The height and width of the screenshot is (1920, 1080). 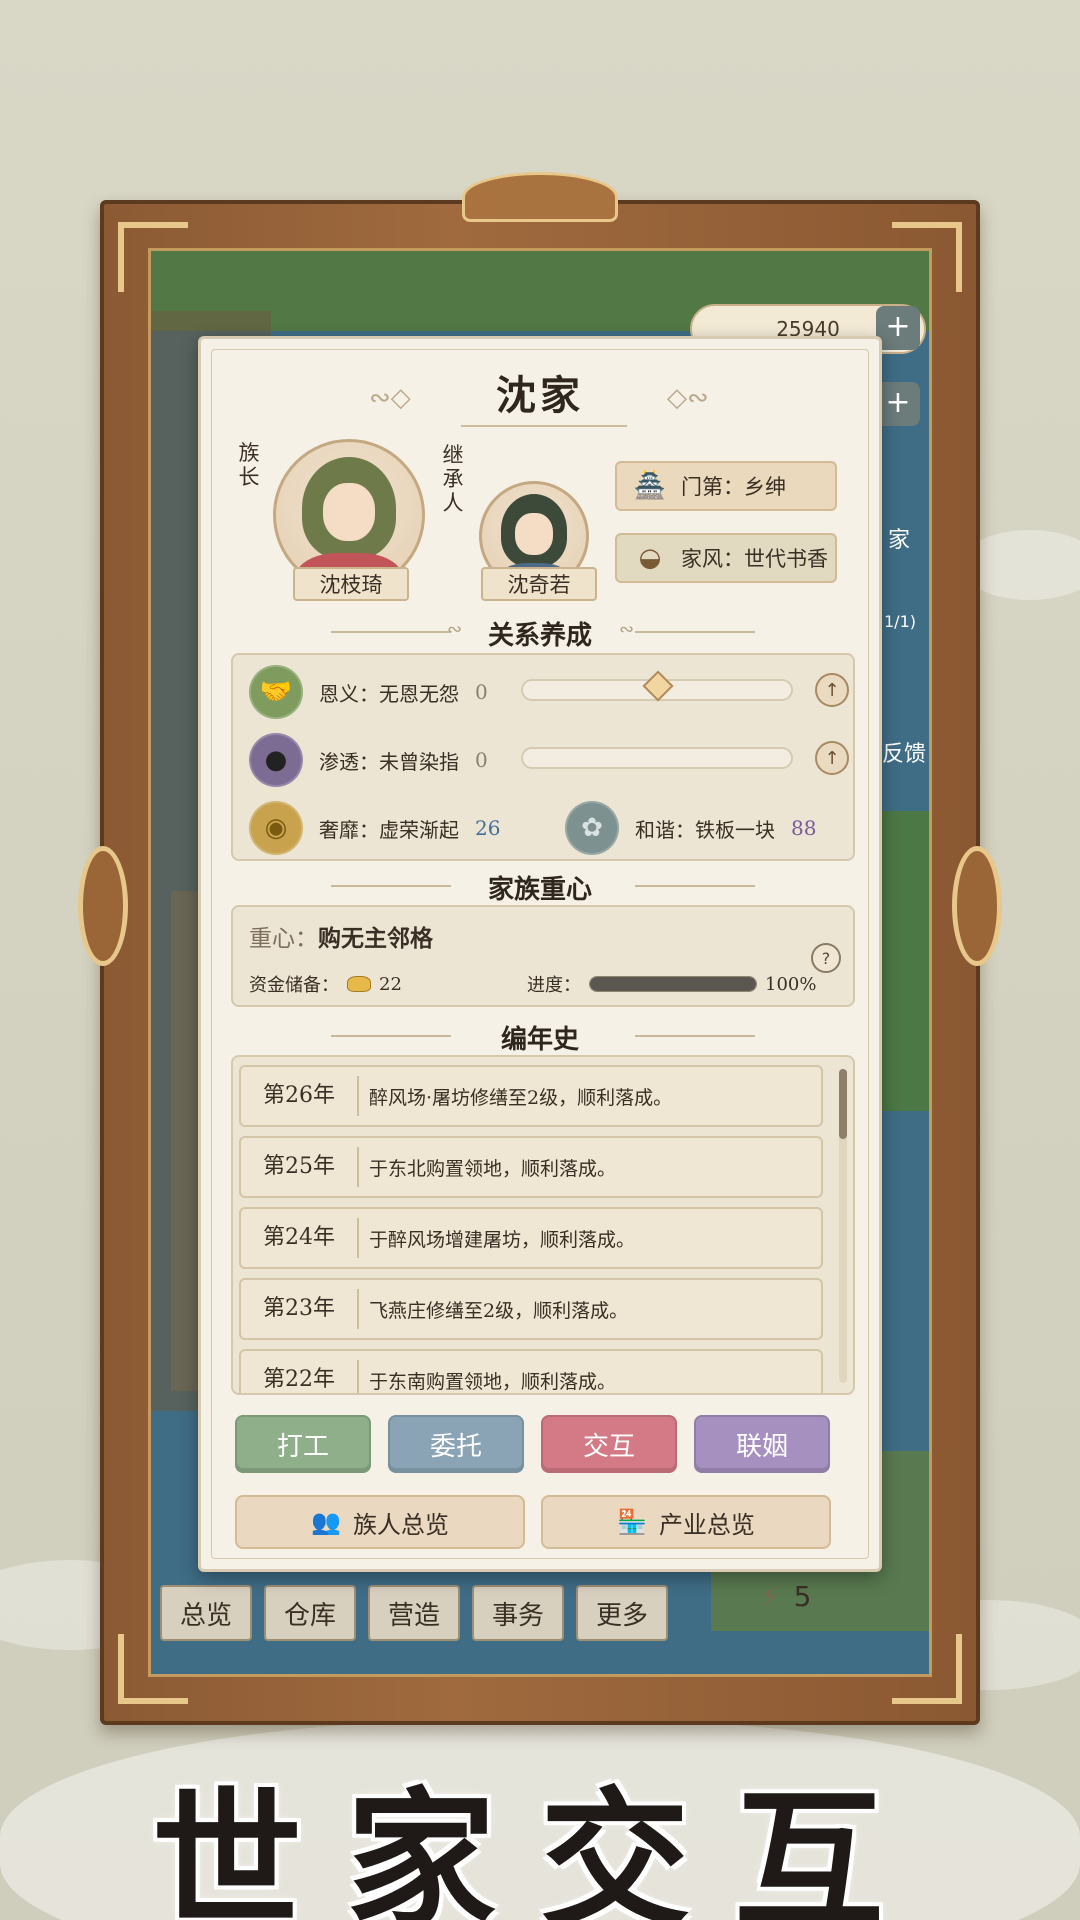 What do you see at coordinates (276, 828) in the screenshot?
I see `gold-ingots-icon: ◉` at bounding box center [276, 828].